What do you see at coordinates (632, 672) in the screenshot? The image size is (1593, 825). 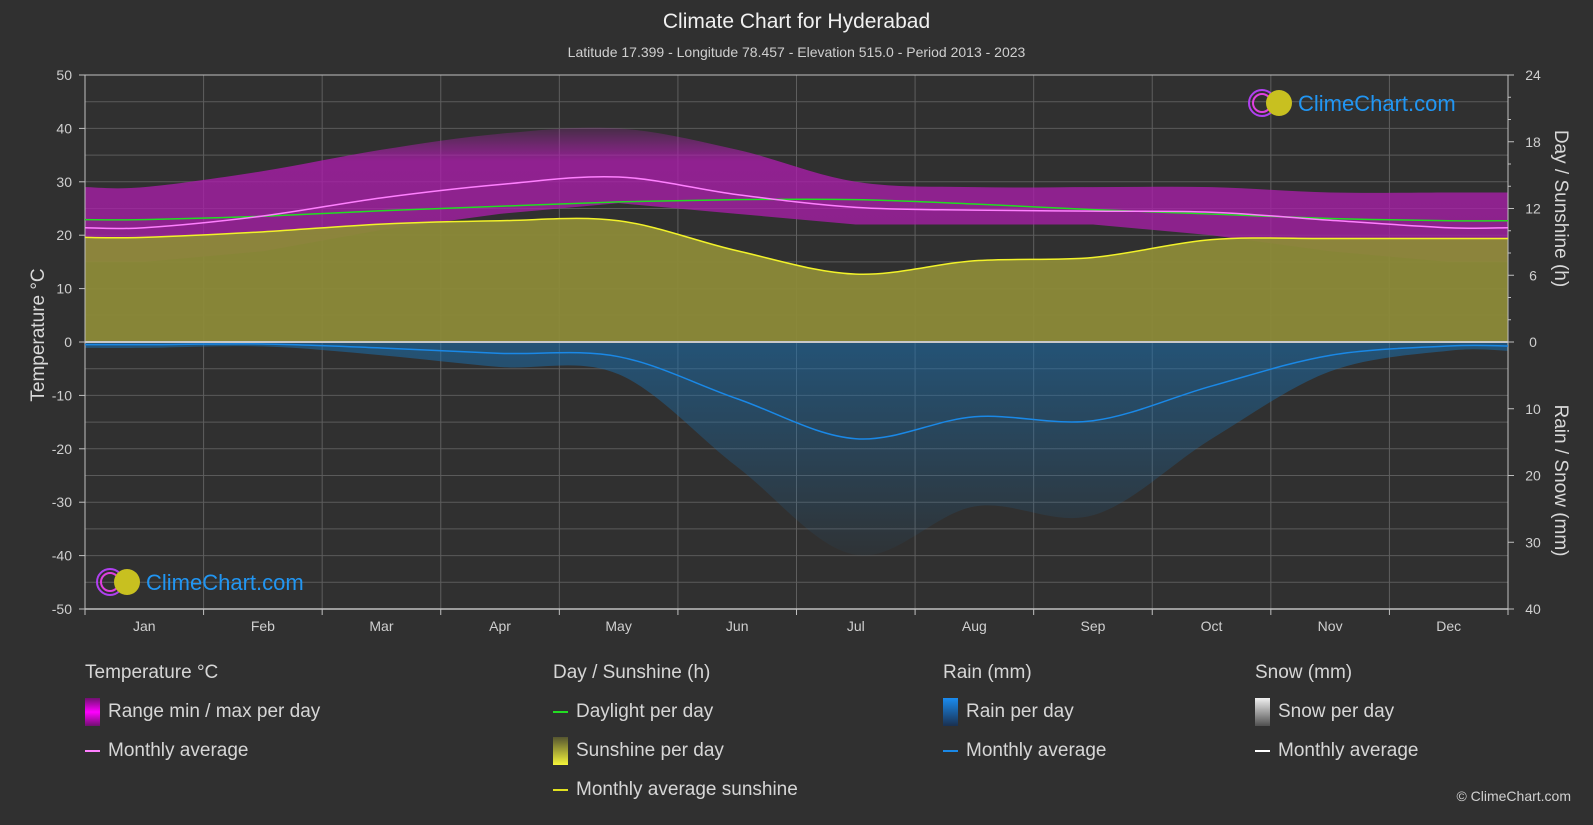 I see `legend-title: Day / Sunshine (h)` at bounding box center [632, 672].